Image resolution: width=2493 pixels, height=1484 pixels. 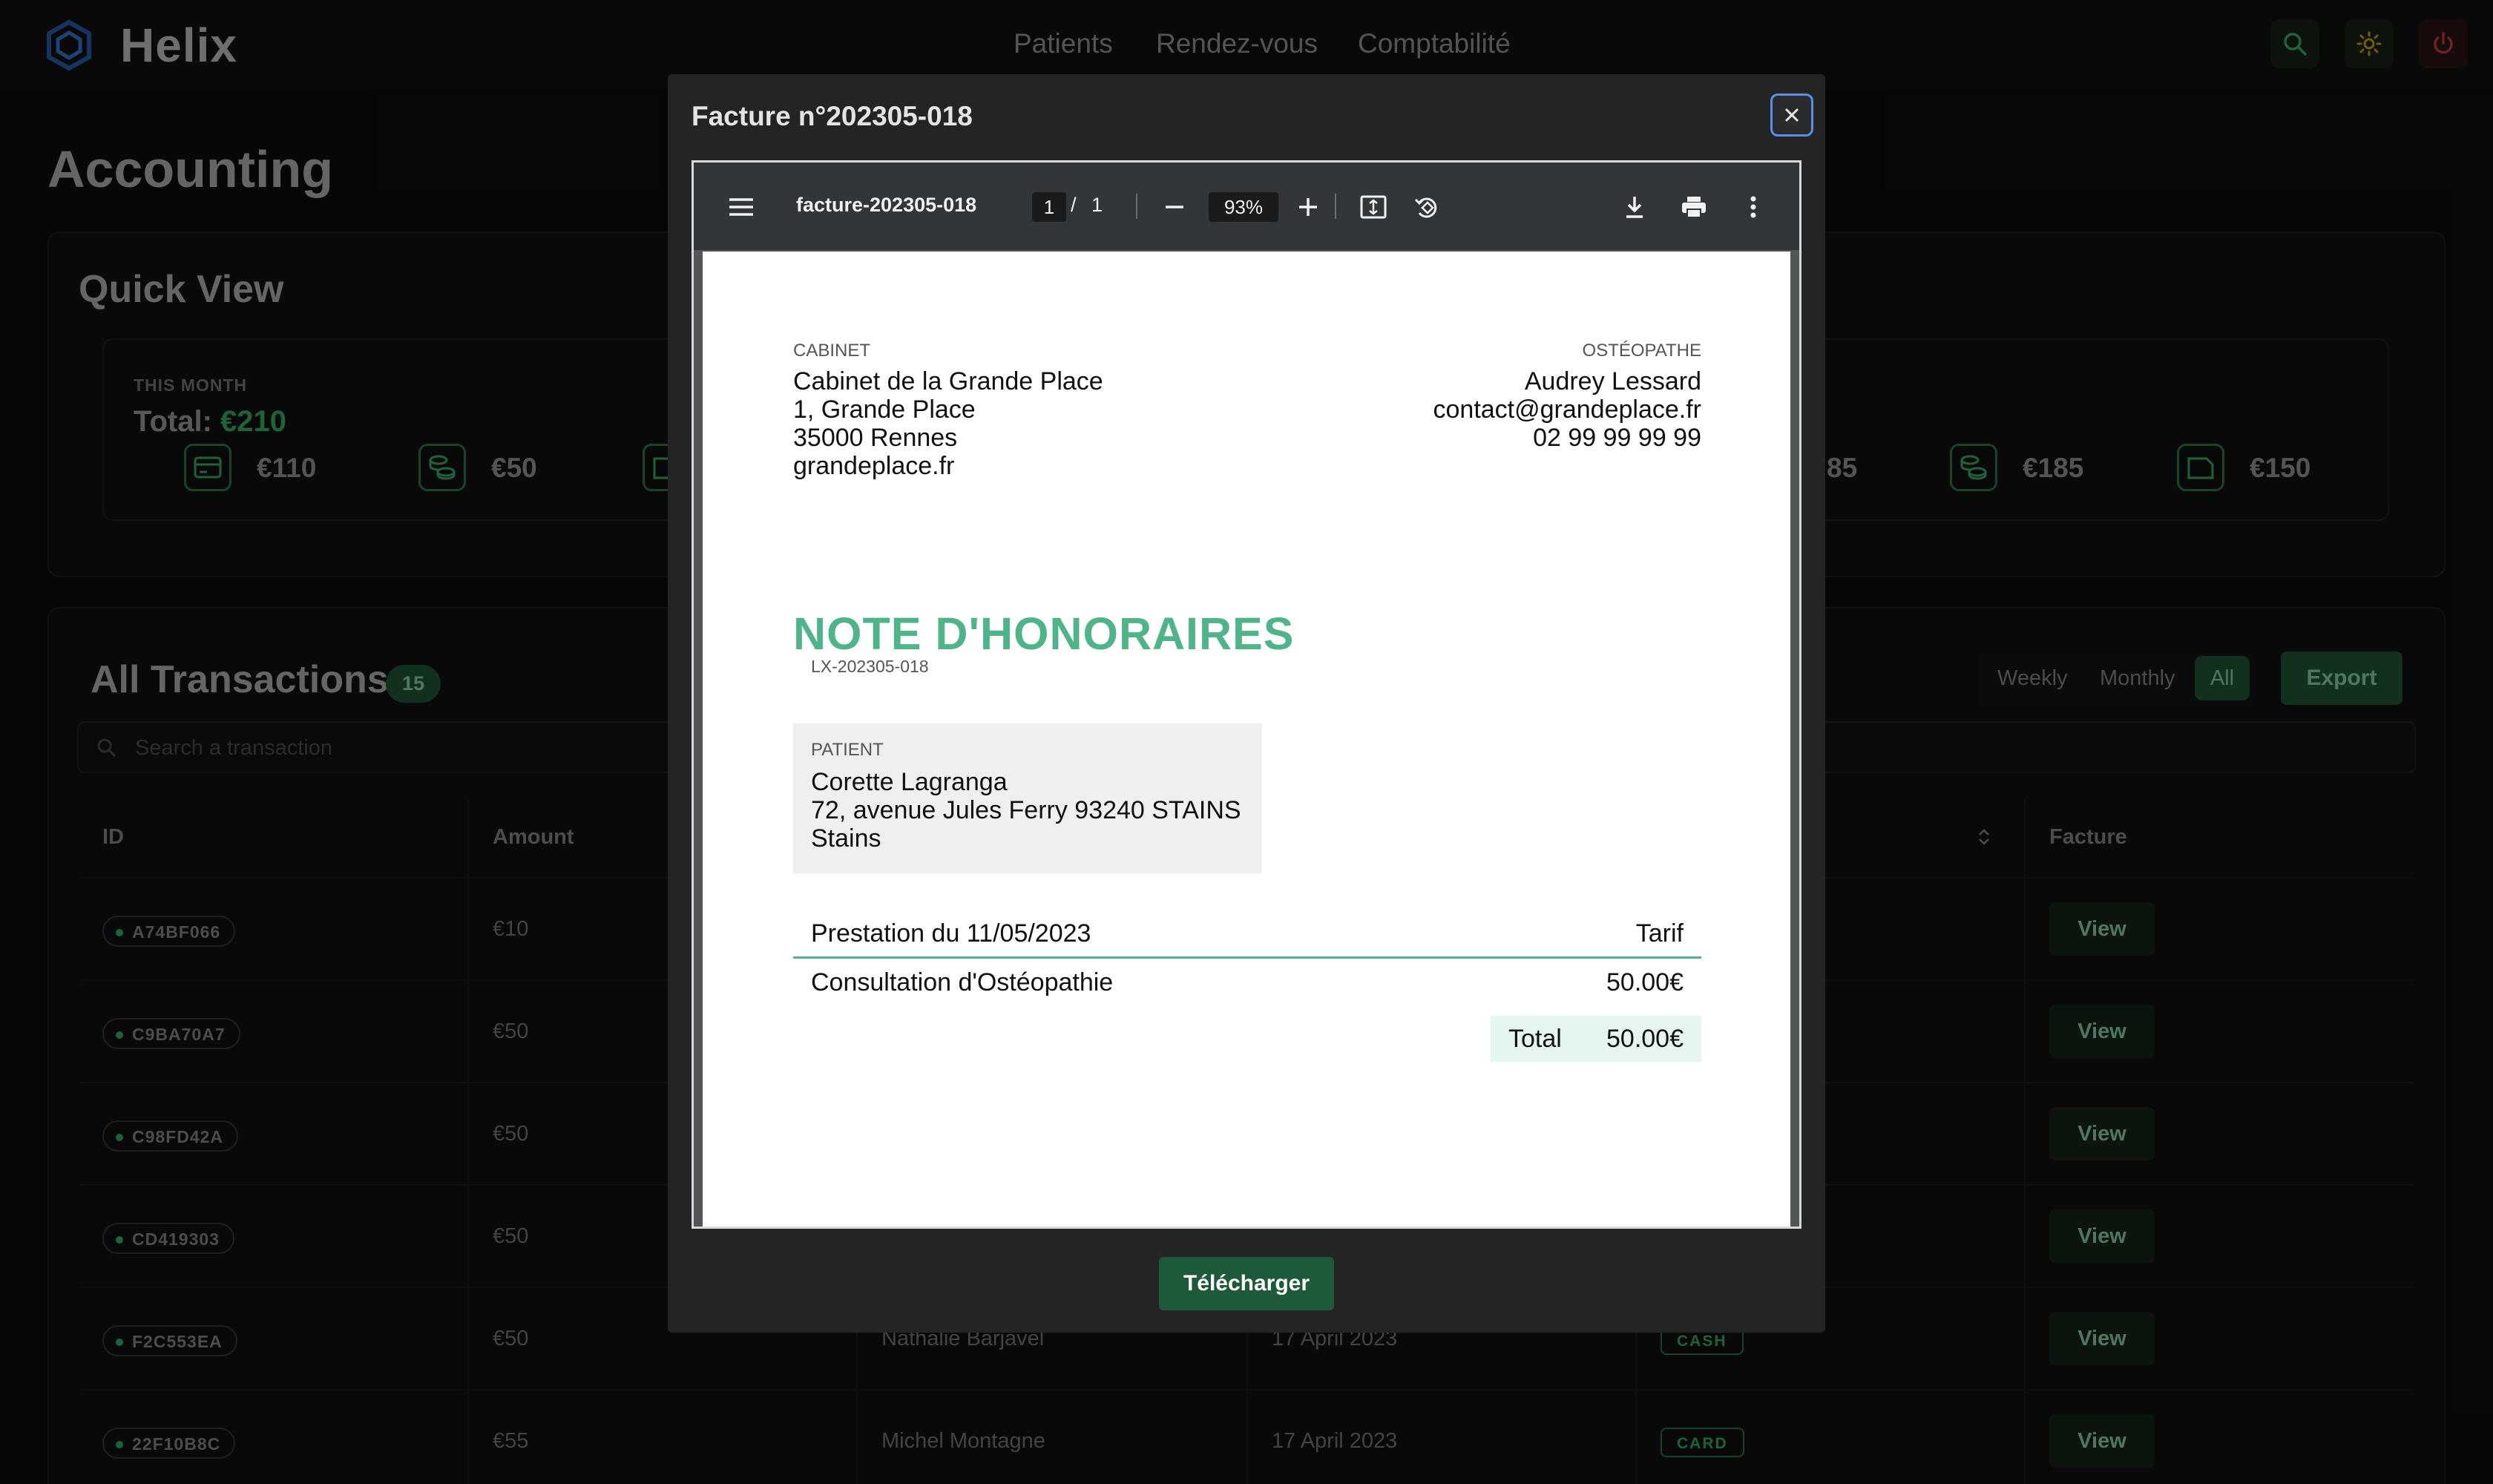 I want to click on line-item-price: 50.00€, so click(x=1645, y=982).